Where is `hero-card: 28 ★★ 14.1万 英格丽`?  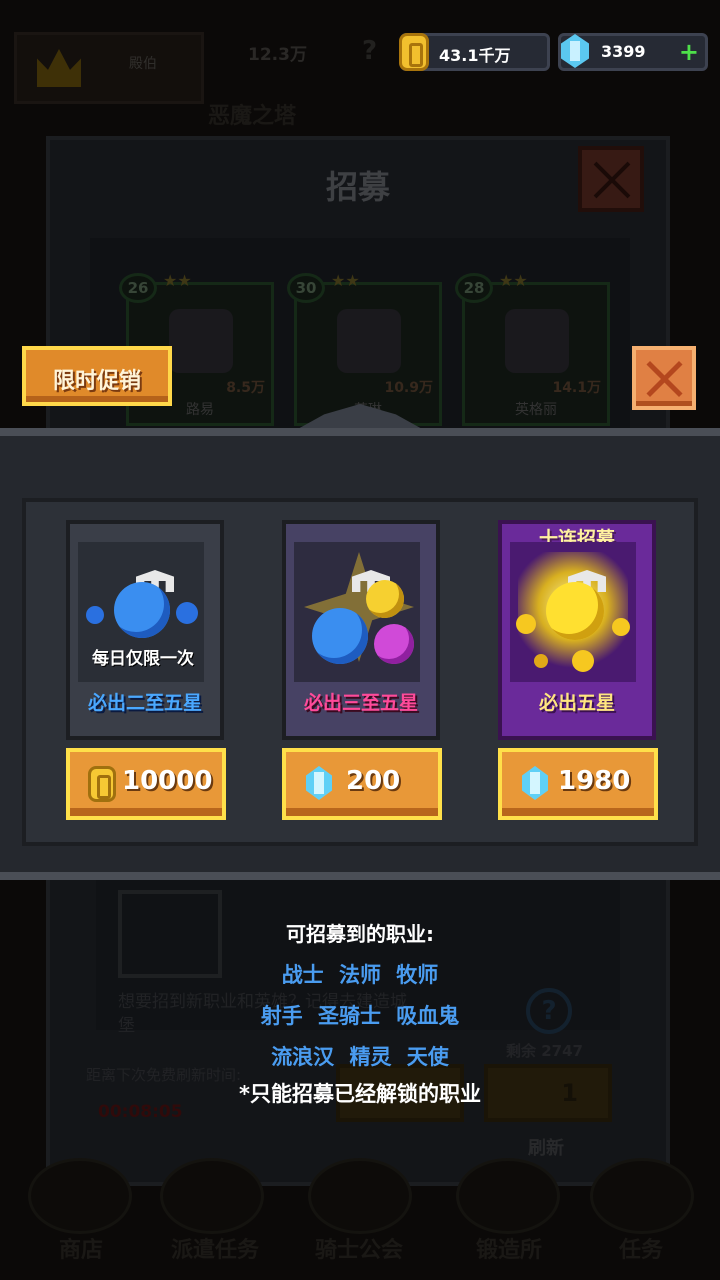 hero-card: 28 ★★ 14.1万 英格丽 is located at coordinates (532, 348).